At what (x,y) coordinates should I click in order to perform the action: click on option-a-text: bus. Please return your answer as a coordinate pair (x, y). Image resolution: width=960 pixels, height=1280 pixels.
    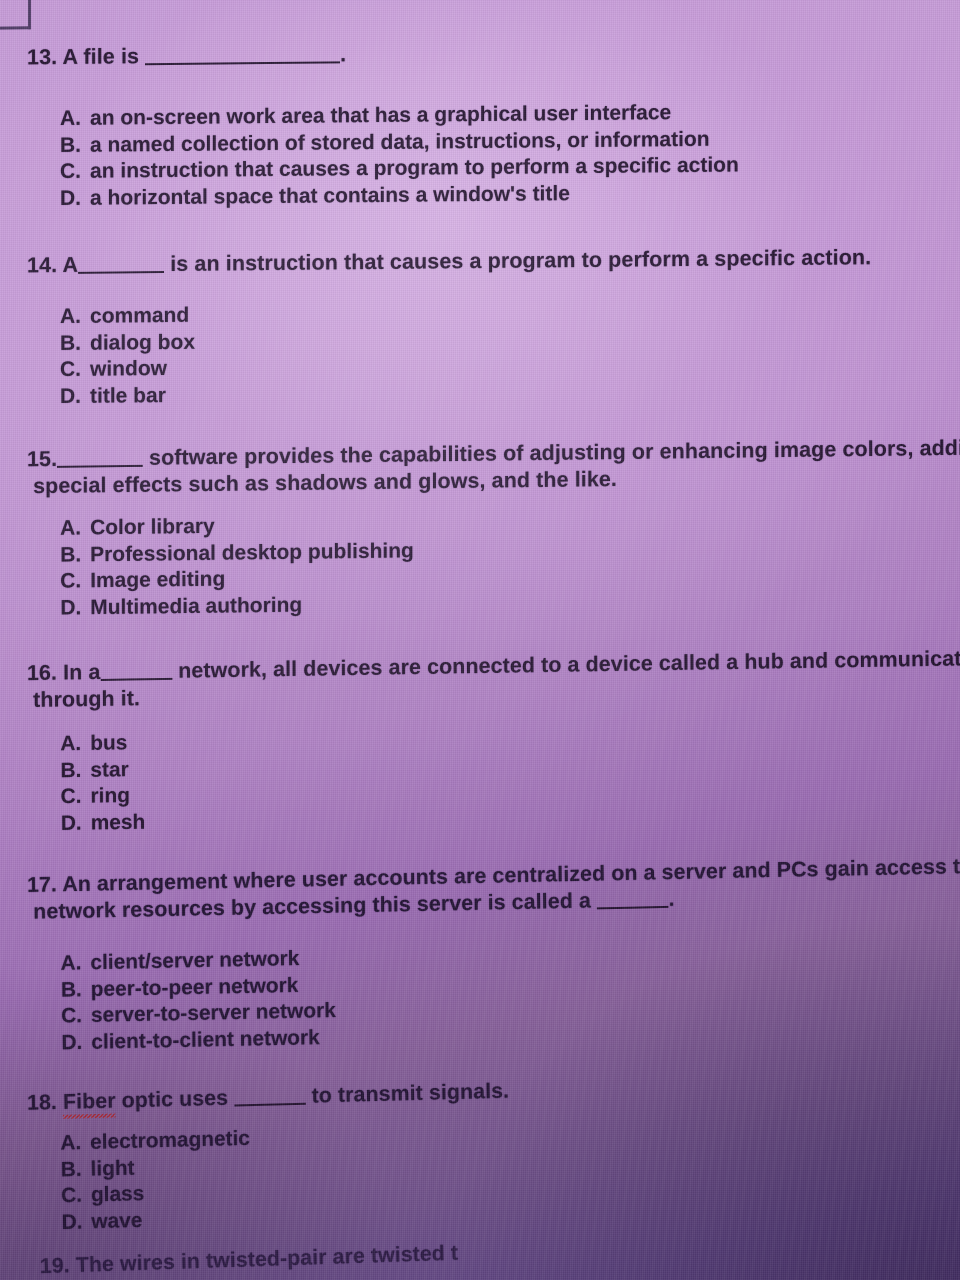
    Looking at the image, I should click on (109, 743).